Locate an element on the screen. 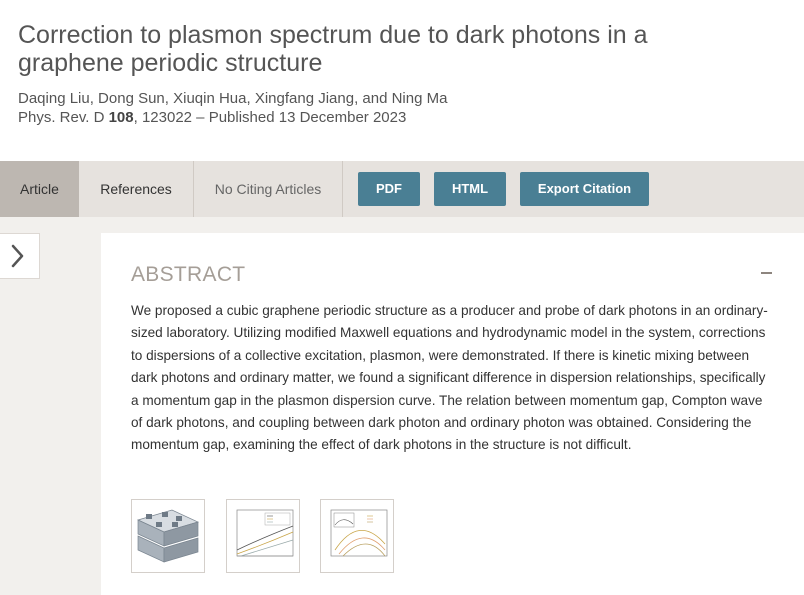  article-number-date: , 123022 – Published 13 December 2023 is located at coordinates (270, 117).